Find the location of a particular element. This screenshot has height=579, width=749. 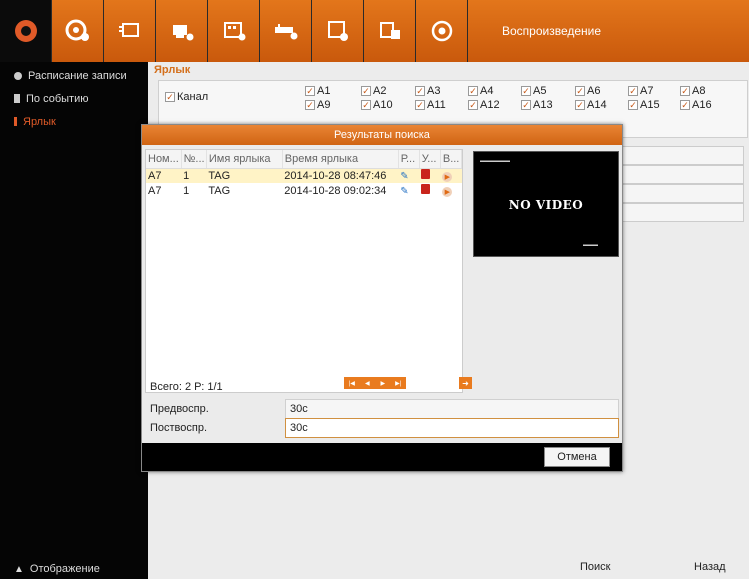

storage-button is located at coordinates (234, 31).